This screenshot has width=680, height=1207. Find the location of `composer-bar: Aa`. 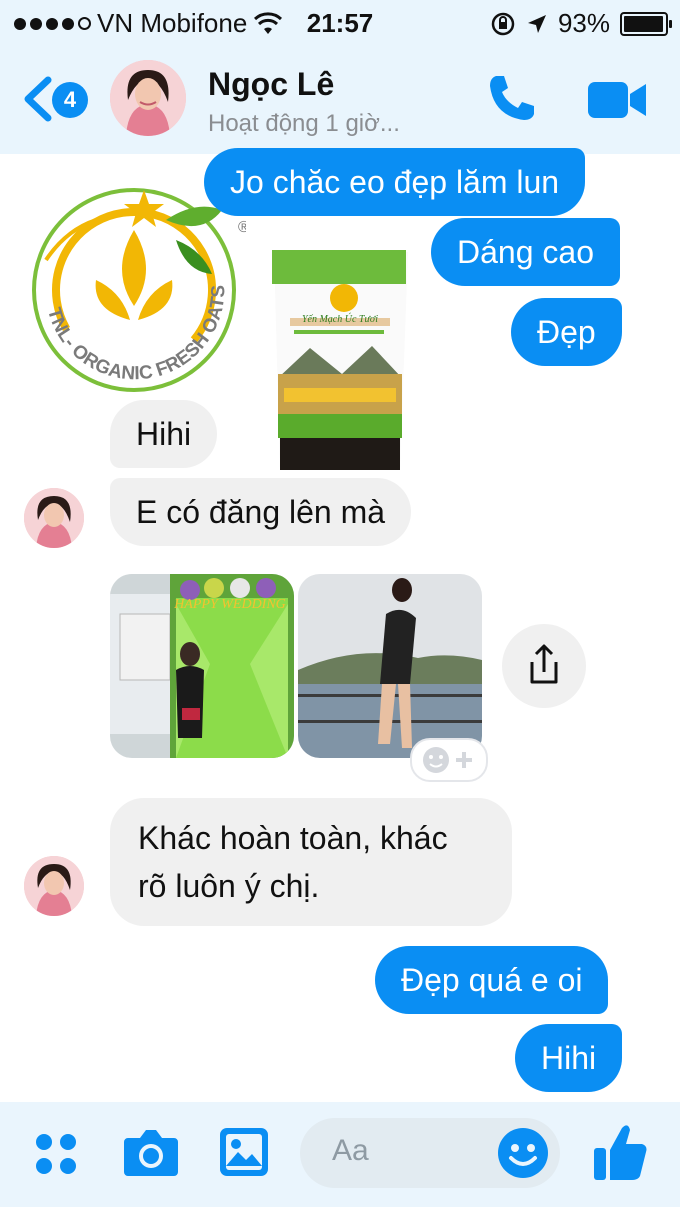

composer-bar: Aa is located at coordinates (340, 1154).